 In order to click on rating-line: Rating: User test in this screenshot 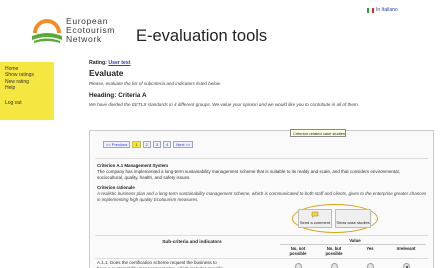, I will do `click(261, 63)`.